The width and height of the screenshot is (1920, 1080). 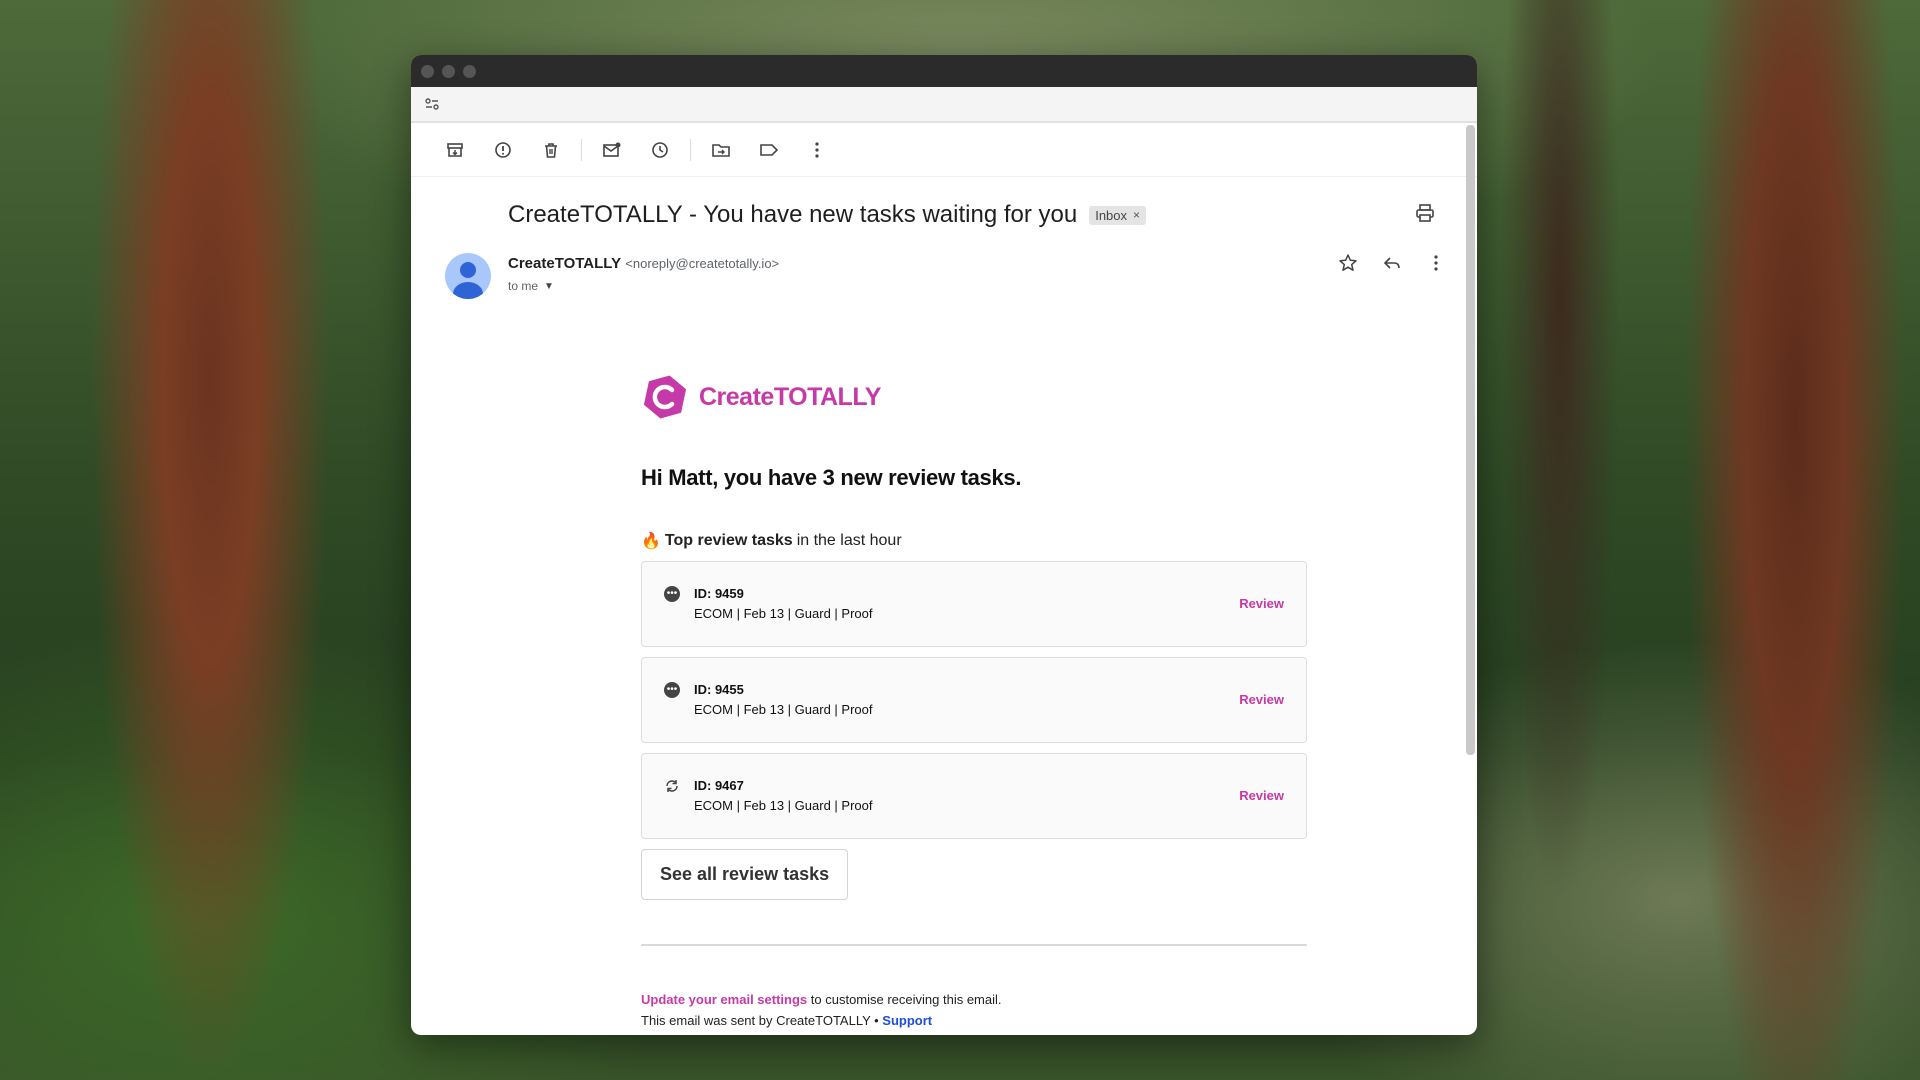 I want to click on window-titlebar, so click(x=944, y=71).